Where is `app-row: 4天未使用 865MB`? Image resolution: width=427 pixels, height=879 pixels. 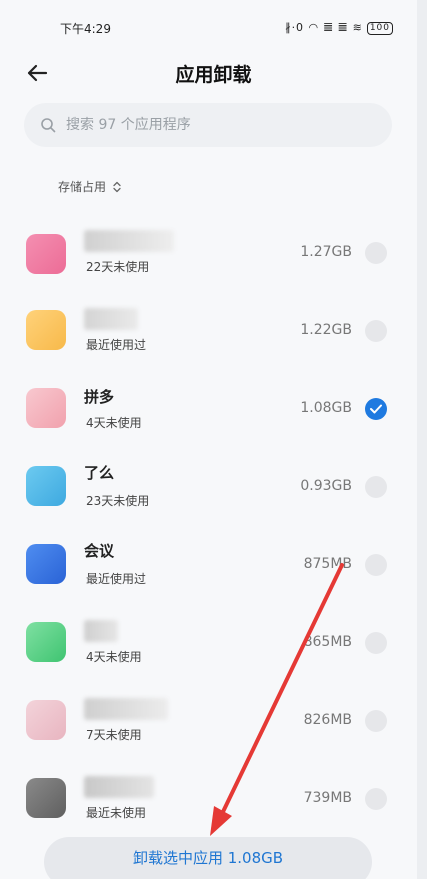 app-row: 4天未使用 865MB is located at coordinates (205, 643).